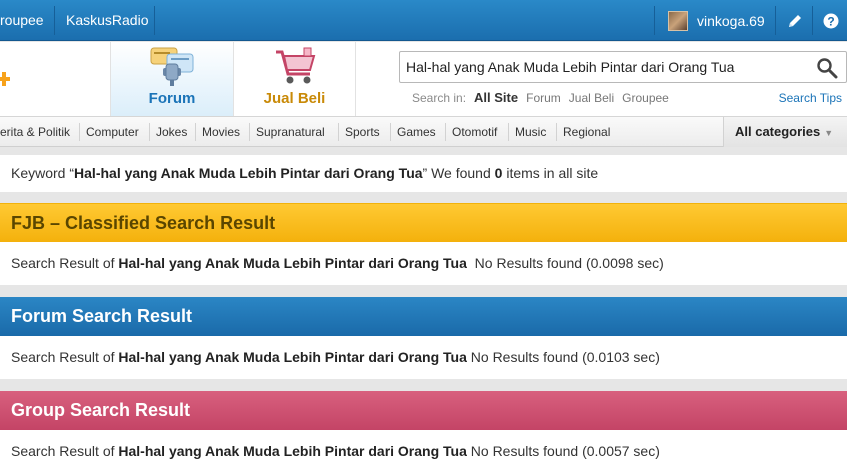 The height and width of the screenshot is (474, 847). What do you see at coordinates (172, 67) in the screenshot?
I see `forum-icon` at bounding box center [172, 67].